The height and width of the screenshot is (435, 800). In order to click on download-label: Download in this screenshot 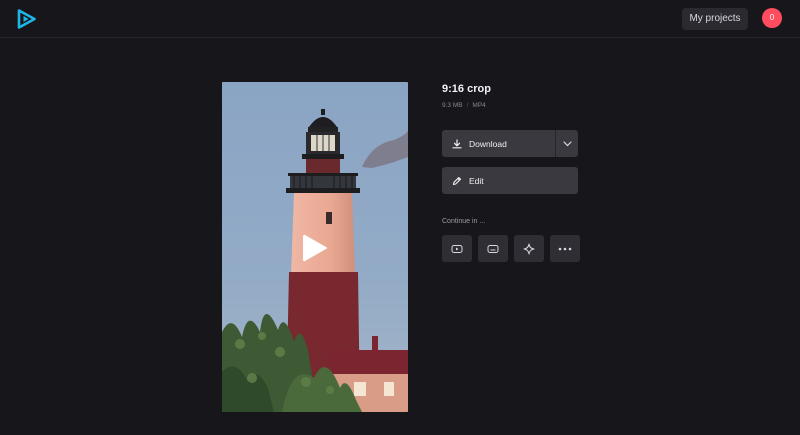, I will do `click(488, 143)`.